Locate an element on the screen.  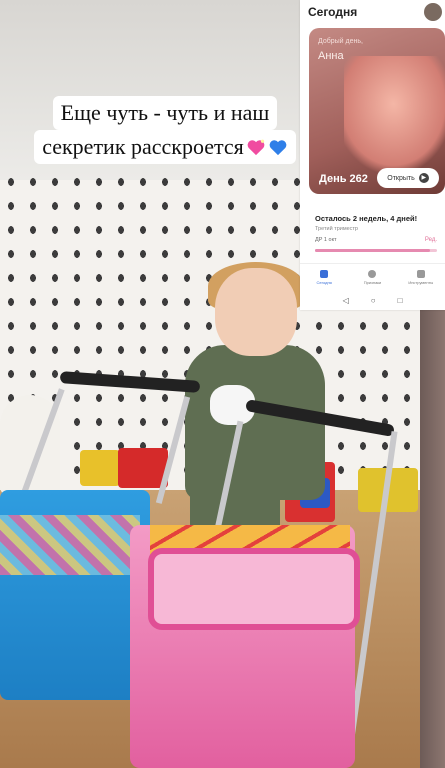
page-title: Сегодня is located at coordinates (333, 12).